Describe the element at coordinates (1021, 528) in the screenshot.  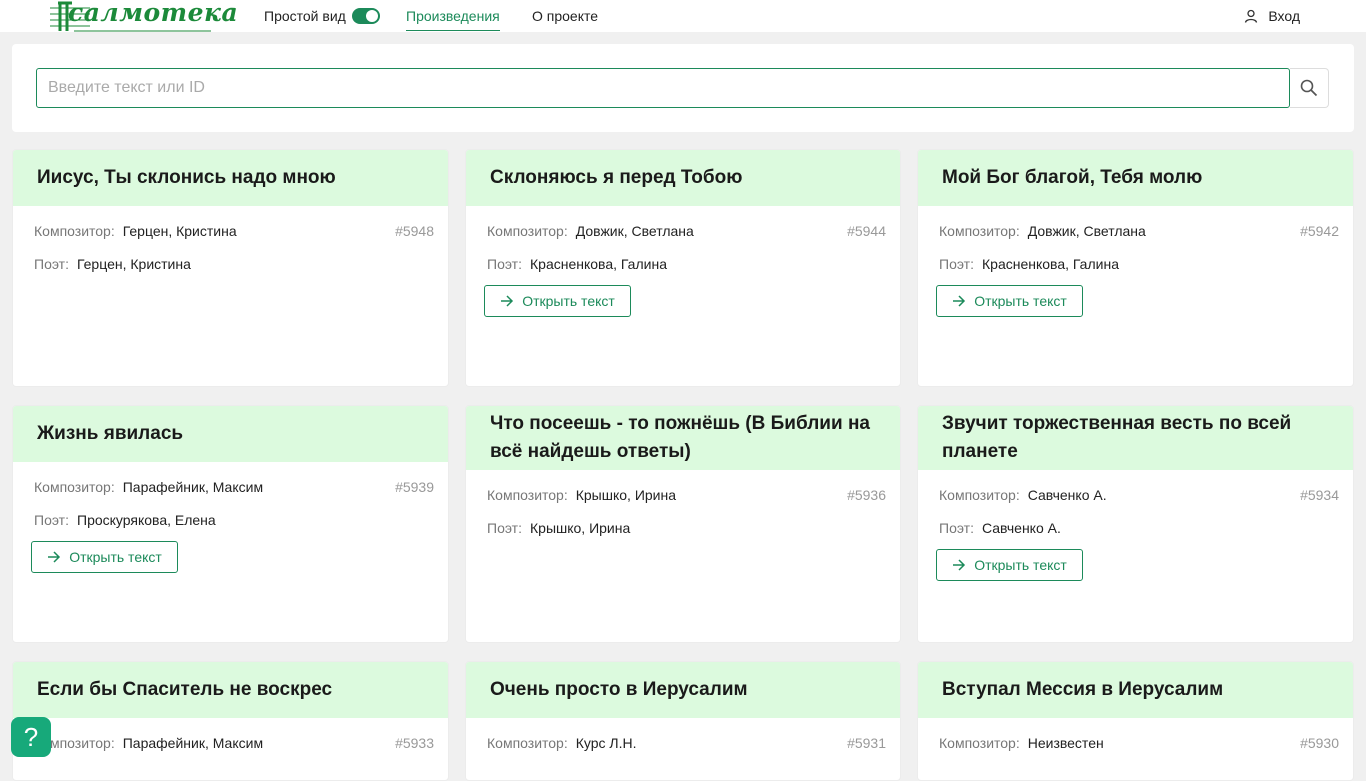
I see `poet-name: Савченко А.` at that location.